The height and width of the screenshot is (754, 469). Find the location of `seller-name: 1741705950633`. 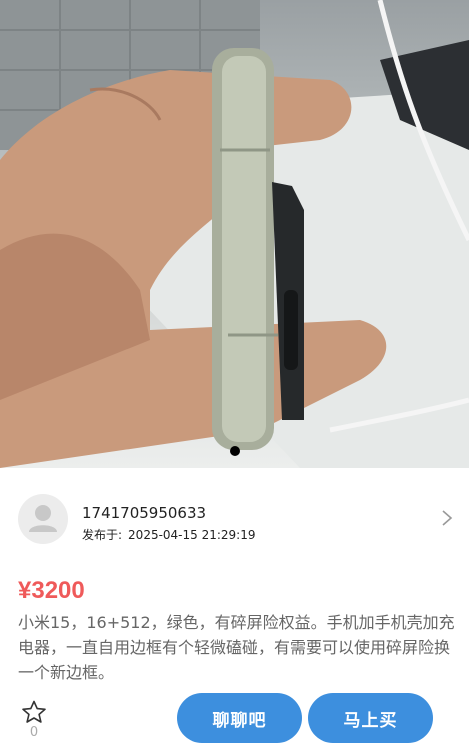

seller-name: 1741705950633 is located at coordinates (144, 513).